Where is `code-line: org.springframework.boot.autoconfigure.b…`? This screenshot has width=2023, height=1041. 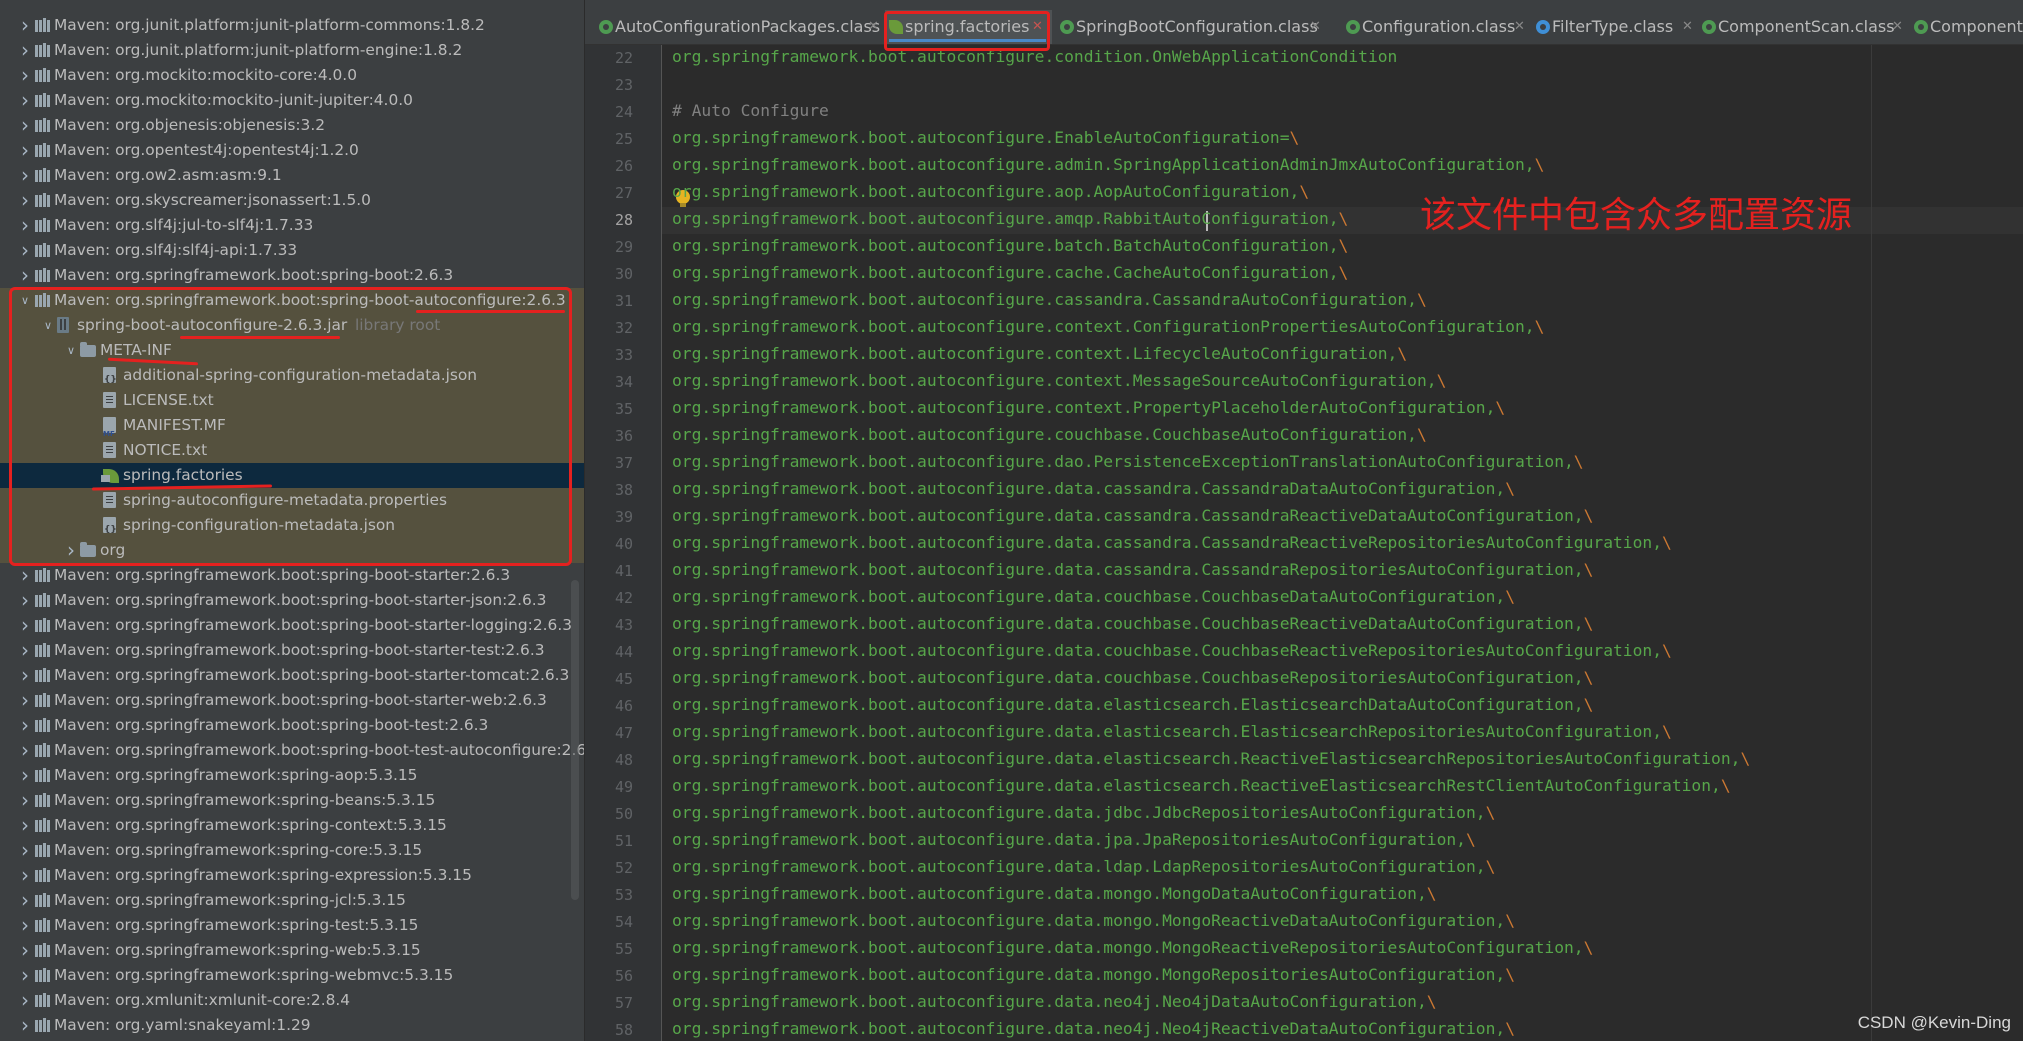
code-line: org.springframework.boot.autoconfigure.b… is located at coordinates (1010, 245).